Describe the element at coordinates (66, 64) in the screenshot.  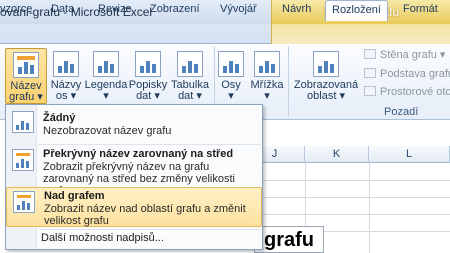
I see `axis-titles-icon` at that location.